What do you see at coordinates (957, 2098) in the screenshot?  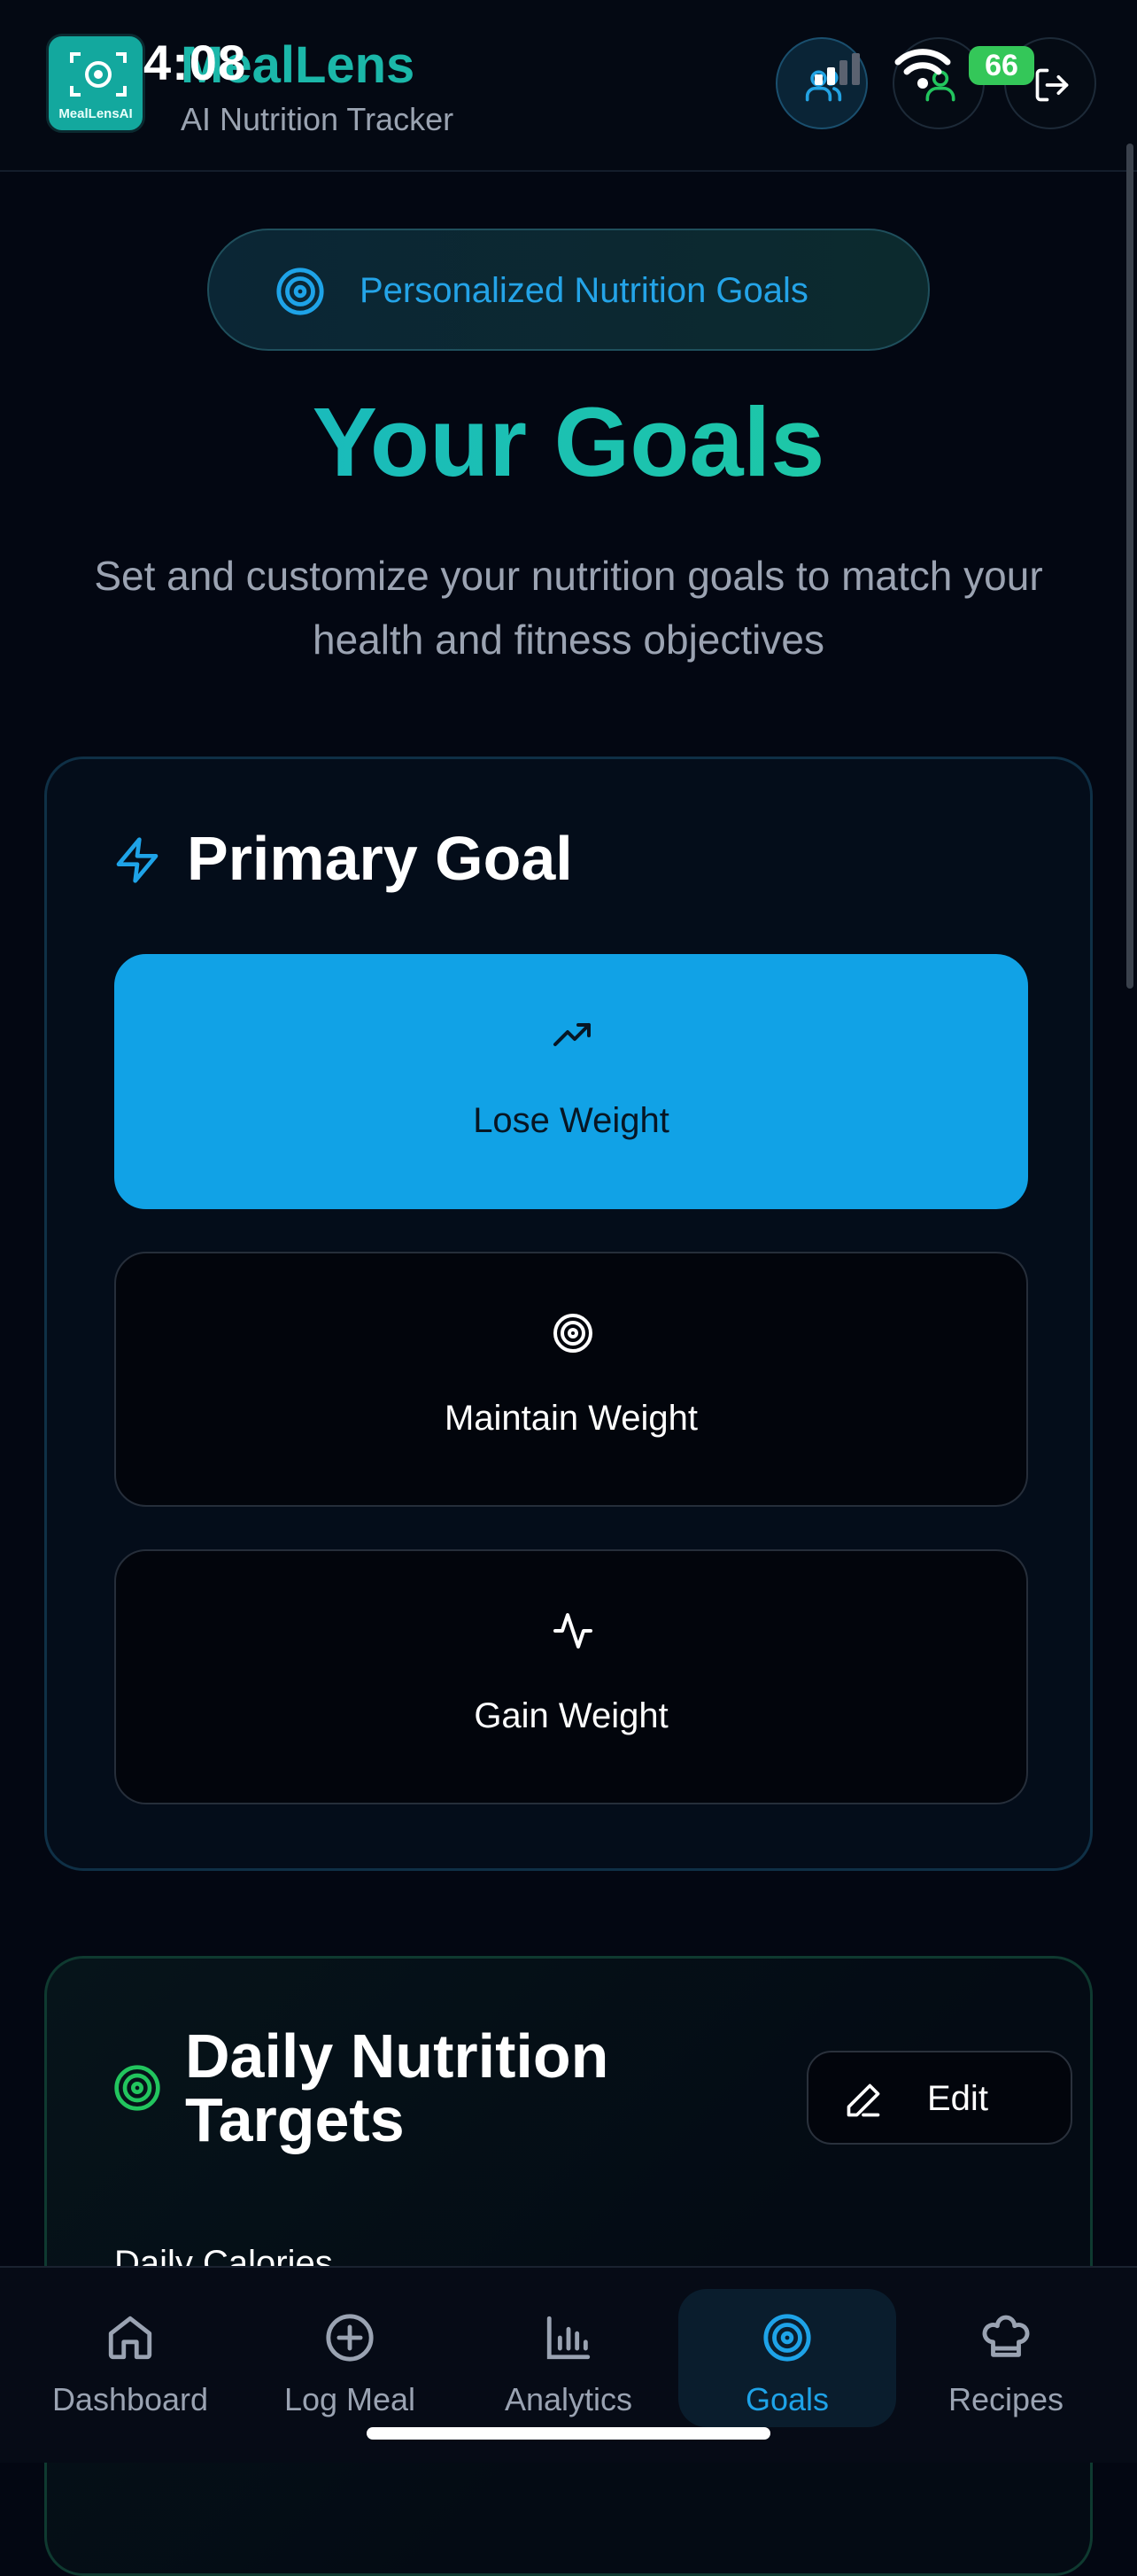 I see `edit-label: Edit` at bounding box center [957, 2098].